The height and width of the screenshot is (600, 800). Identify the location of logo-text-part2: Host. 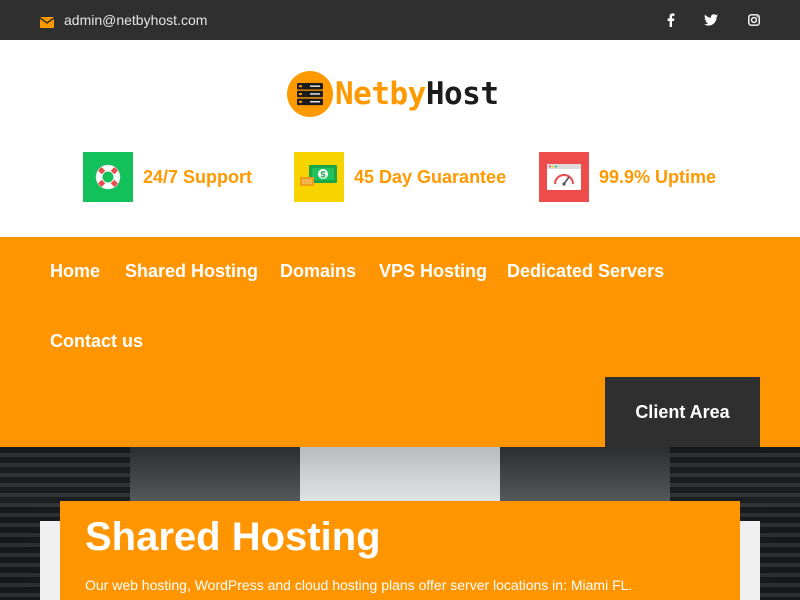
(462, 94).